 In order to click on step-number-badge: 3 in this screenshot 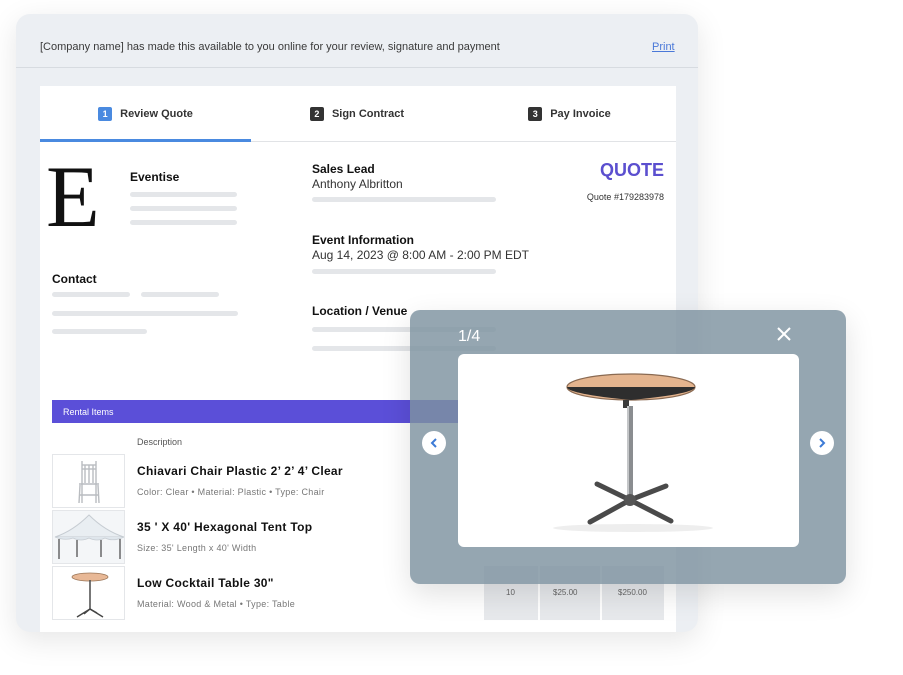, I will do `click(535, 114)`.